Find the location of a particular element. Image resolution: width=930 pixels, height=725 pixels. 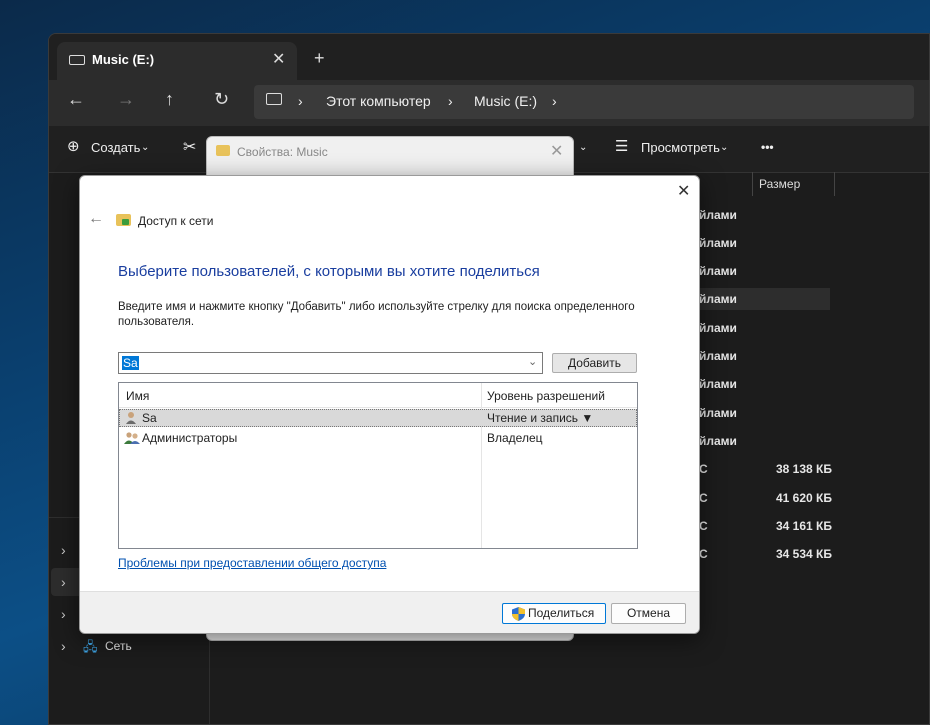

header-divider is located at coordinates (378, 407).